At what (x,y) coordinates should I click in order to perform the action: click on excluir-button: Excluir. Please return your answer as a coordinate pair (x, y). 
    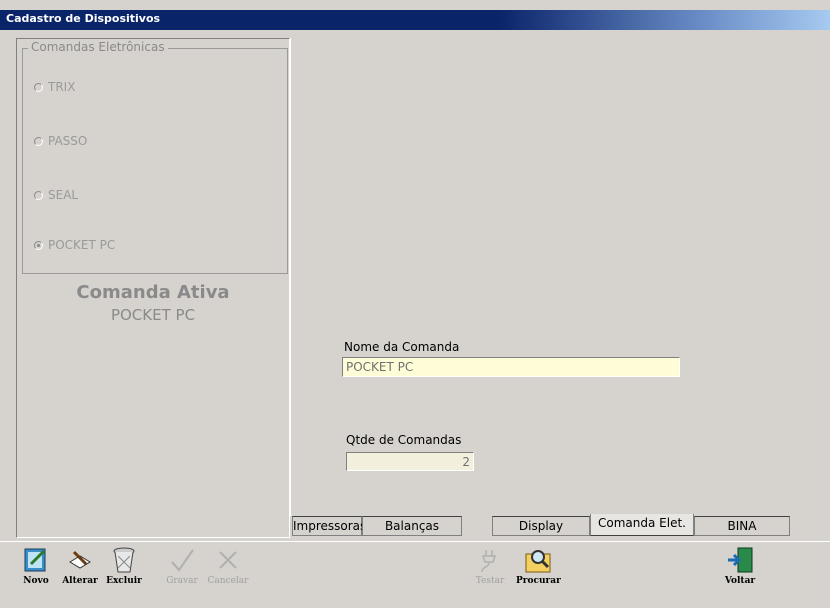
    Looking at the image, I should click on (124, 566).